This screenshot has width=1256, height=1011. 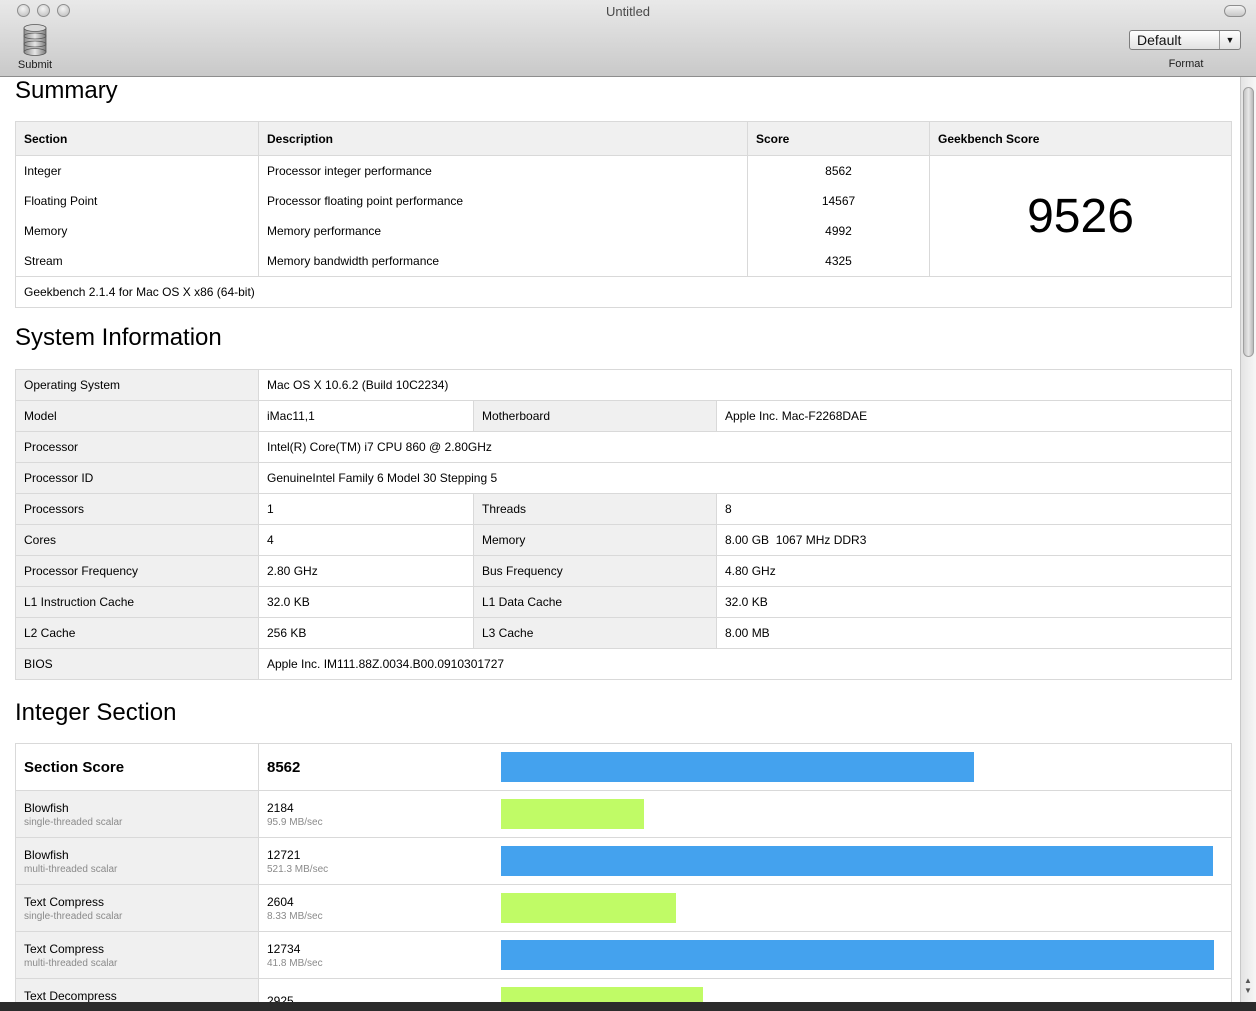 What do you see at coordinates (35, 40) in the screenshot?
I see `database-icon` at bounding box center [35, 40].